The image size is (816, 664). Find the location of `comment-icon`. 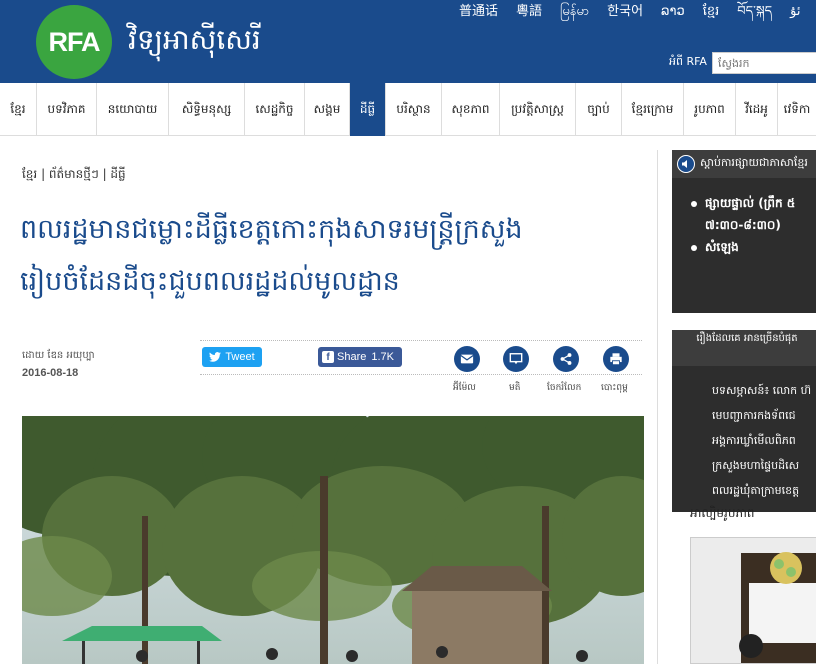

comment-icon is located at coordinates (516, 359).